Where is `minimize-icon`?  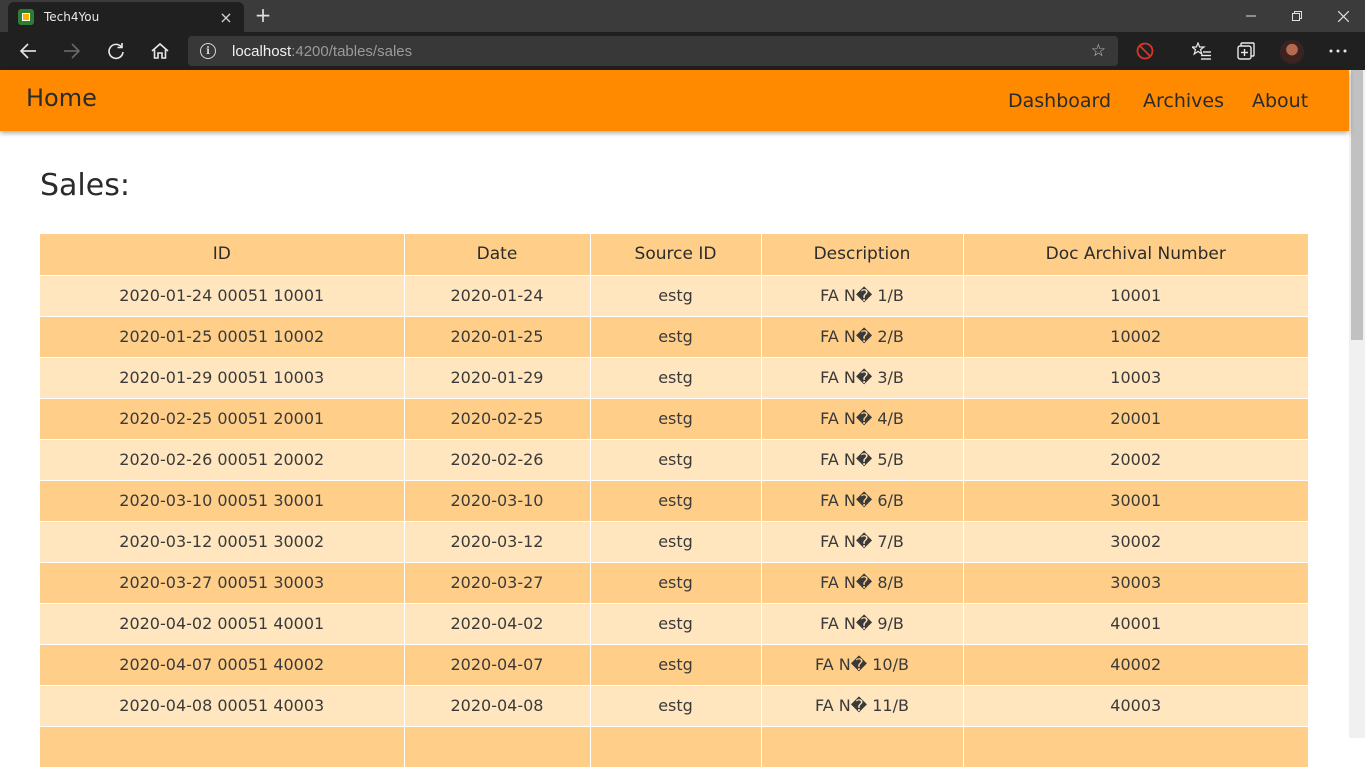 minimize-icon is located at coordinates (1251, 16).